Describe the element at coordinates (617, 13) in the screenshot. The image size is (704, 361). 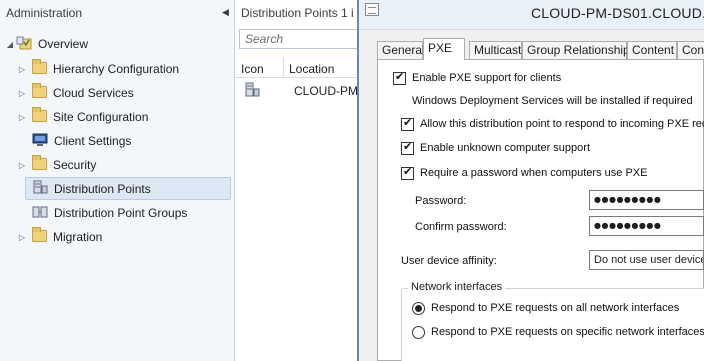
I see `dialog-title: CLOUD-PM-DS01.CLOUD.V` at that location.